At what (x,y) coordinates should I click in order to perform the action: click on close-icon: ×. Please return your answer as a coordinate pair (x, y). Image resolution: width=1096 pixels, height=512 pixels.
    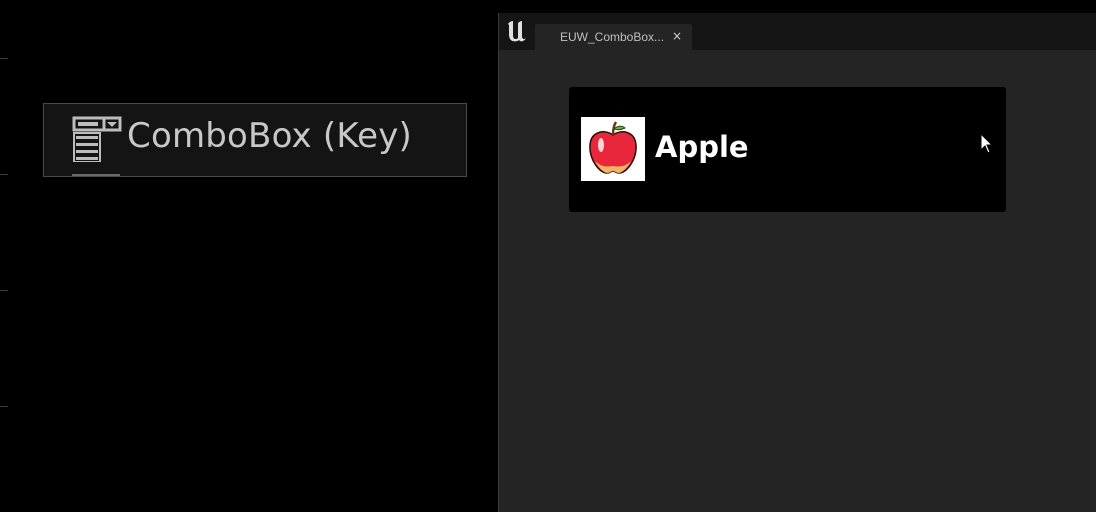
    Looking at the image, I should click on (677, 36).